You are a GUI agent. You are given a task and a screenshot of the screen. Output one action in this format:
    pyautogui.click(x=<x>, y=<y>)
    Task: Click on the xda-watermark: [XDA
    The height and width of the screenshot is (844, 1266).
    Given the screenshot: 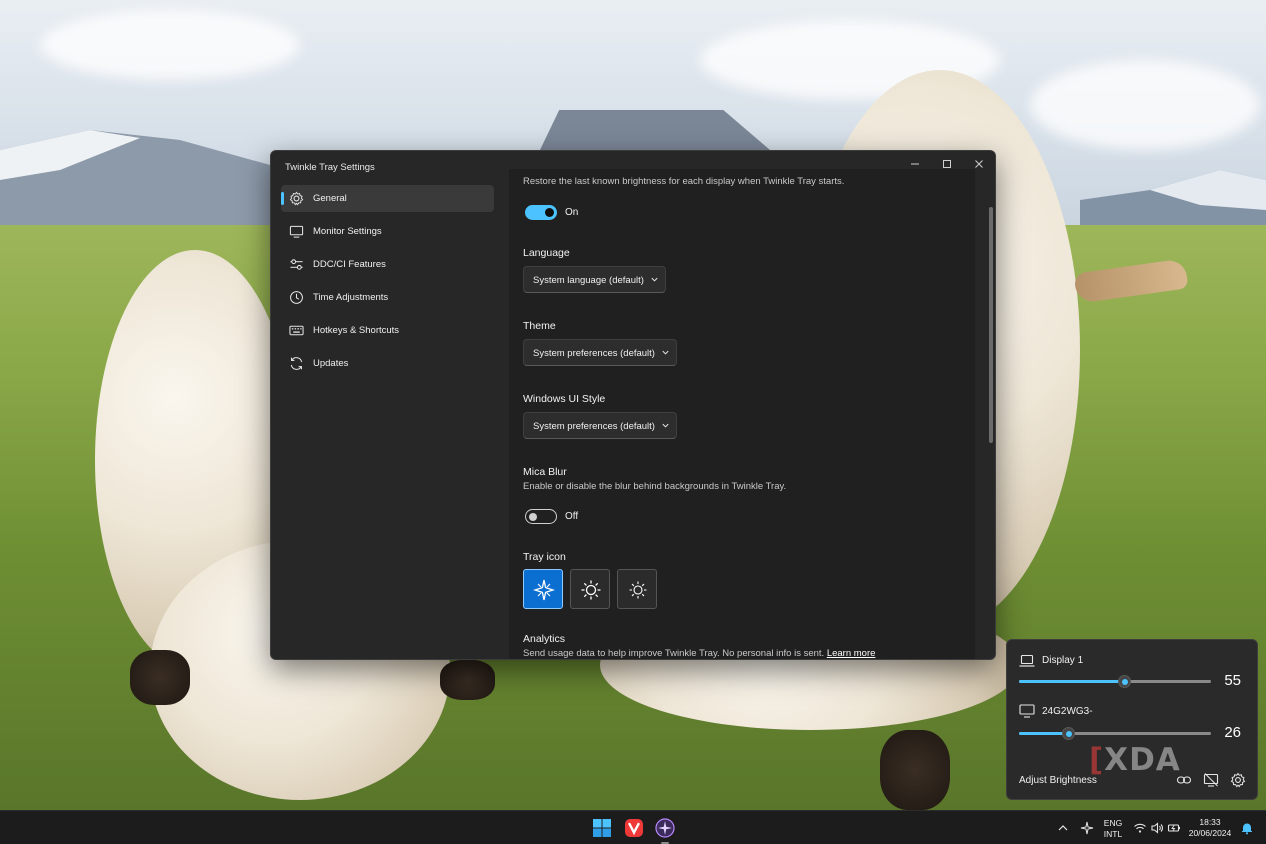 What is the action you would take?
    pyautogui.click(x=1135, y=760)
    